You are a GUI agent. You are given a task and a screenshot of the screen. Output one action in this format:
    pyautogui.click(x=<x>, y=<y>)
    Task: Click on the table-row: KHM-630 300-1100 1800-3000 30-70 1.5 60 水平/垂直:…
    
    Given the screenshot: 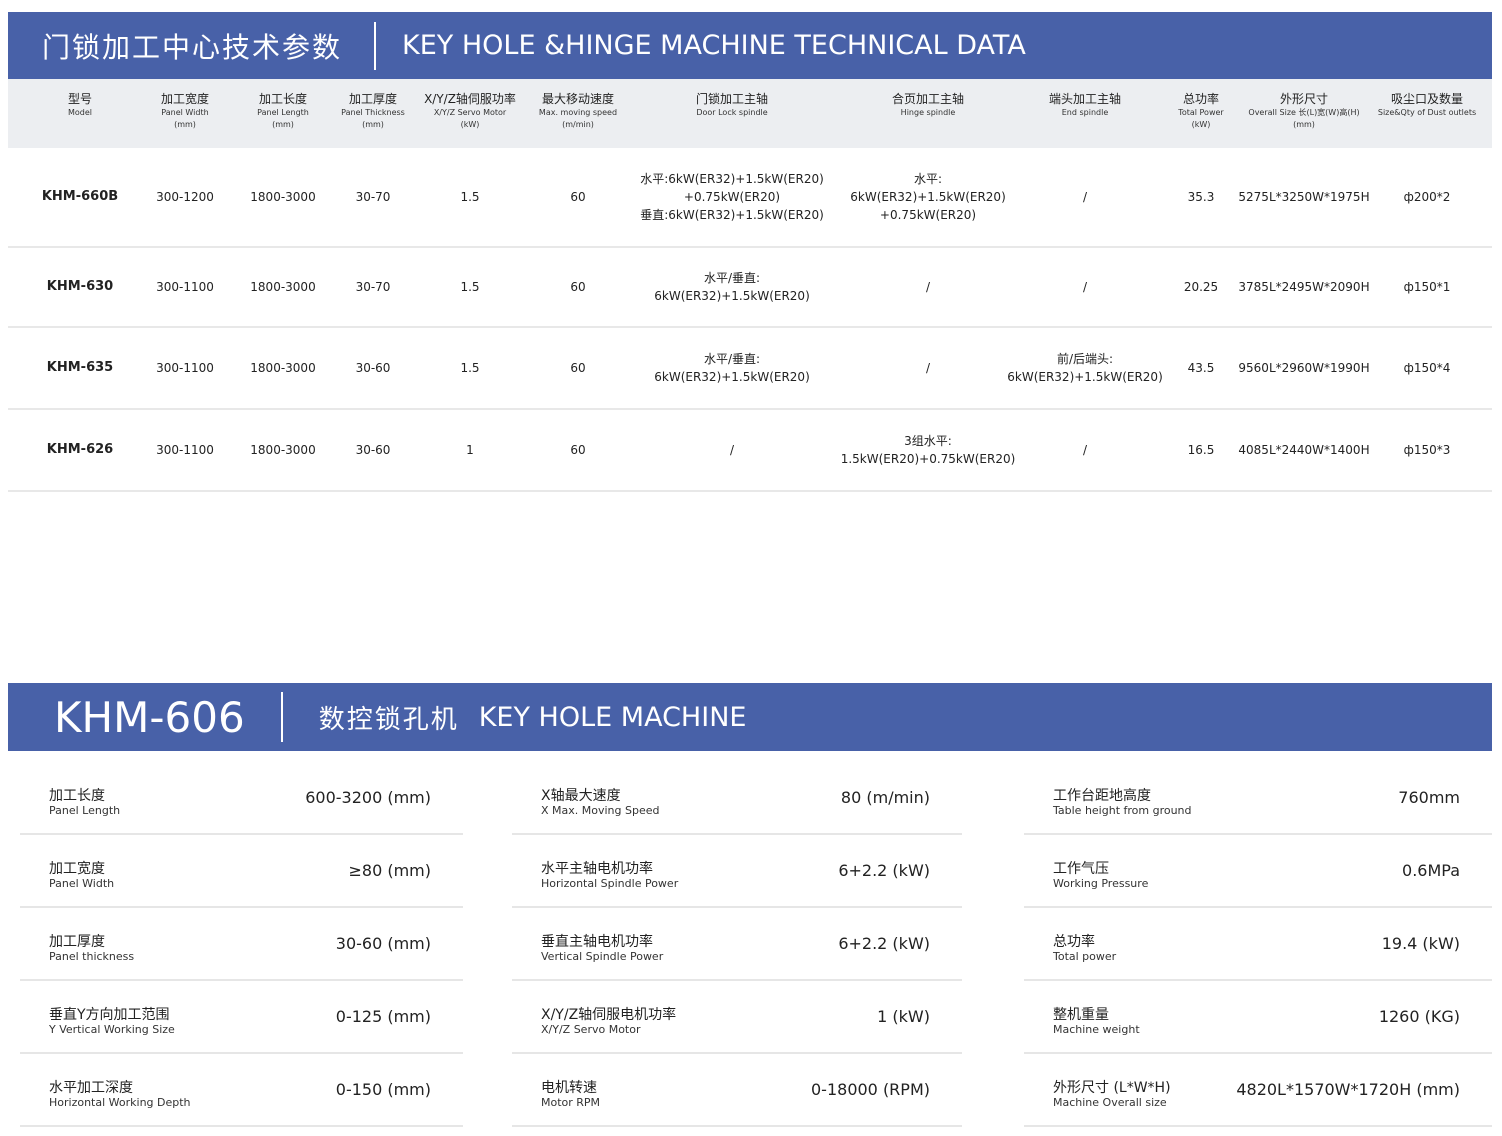 What is the action you would take?
    pyautogui.click(x=750, y=288)
    